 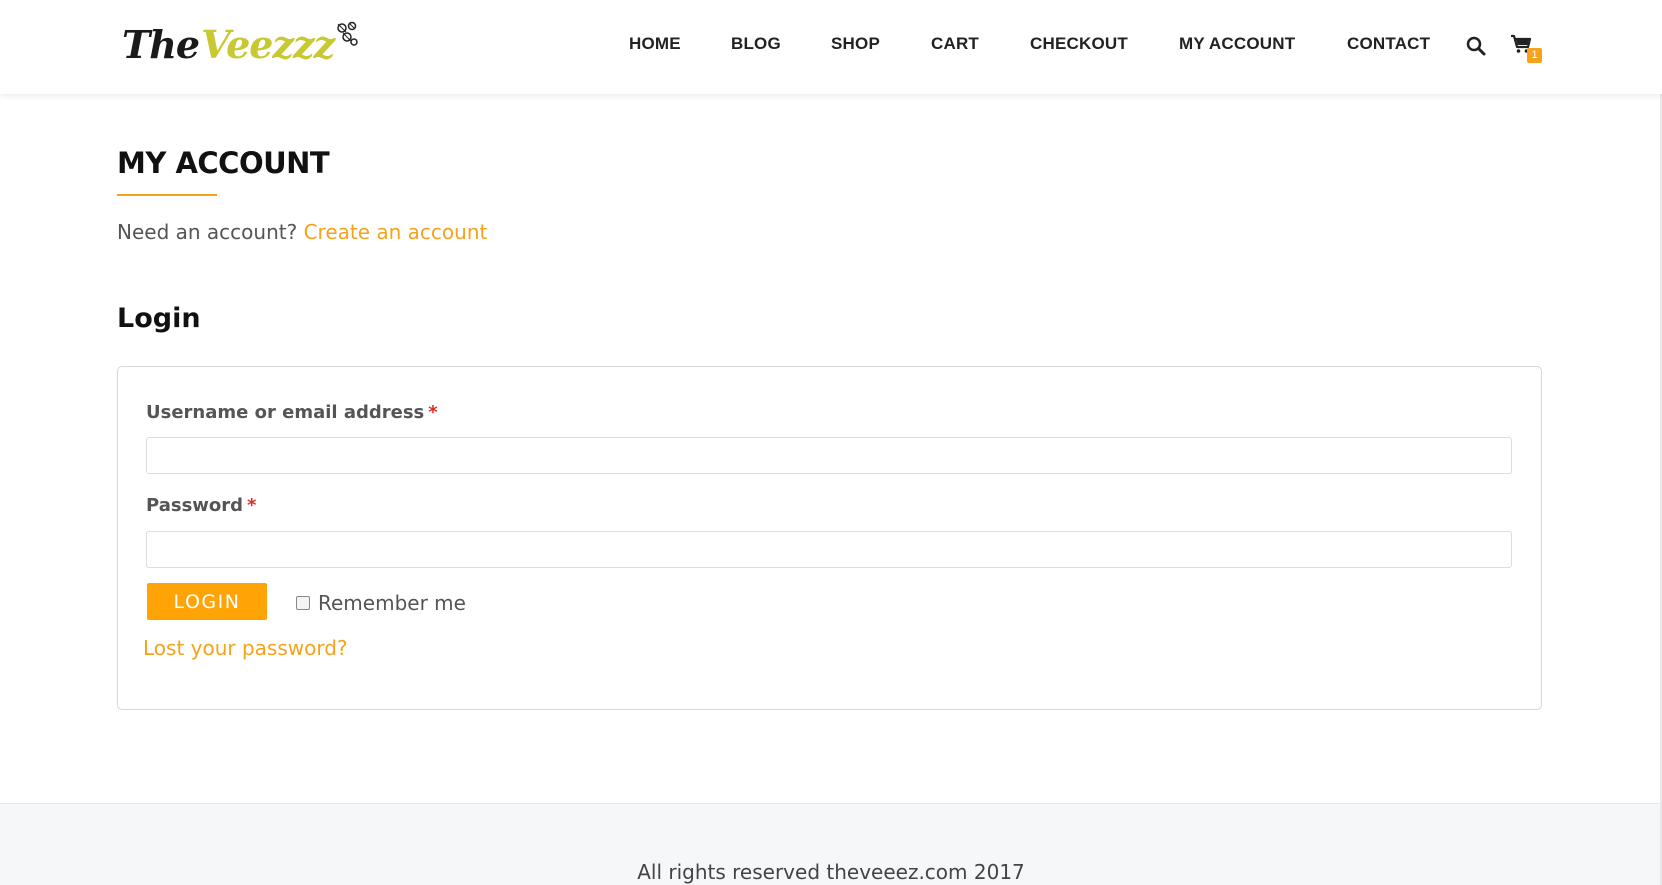 What do you see at coordinates (303, 603) in the screenshot?
I see `remember-checkbox` at bounding box center [303, 603].